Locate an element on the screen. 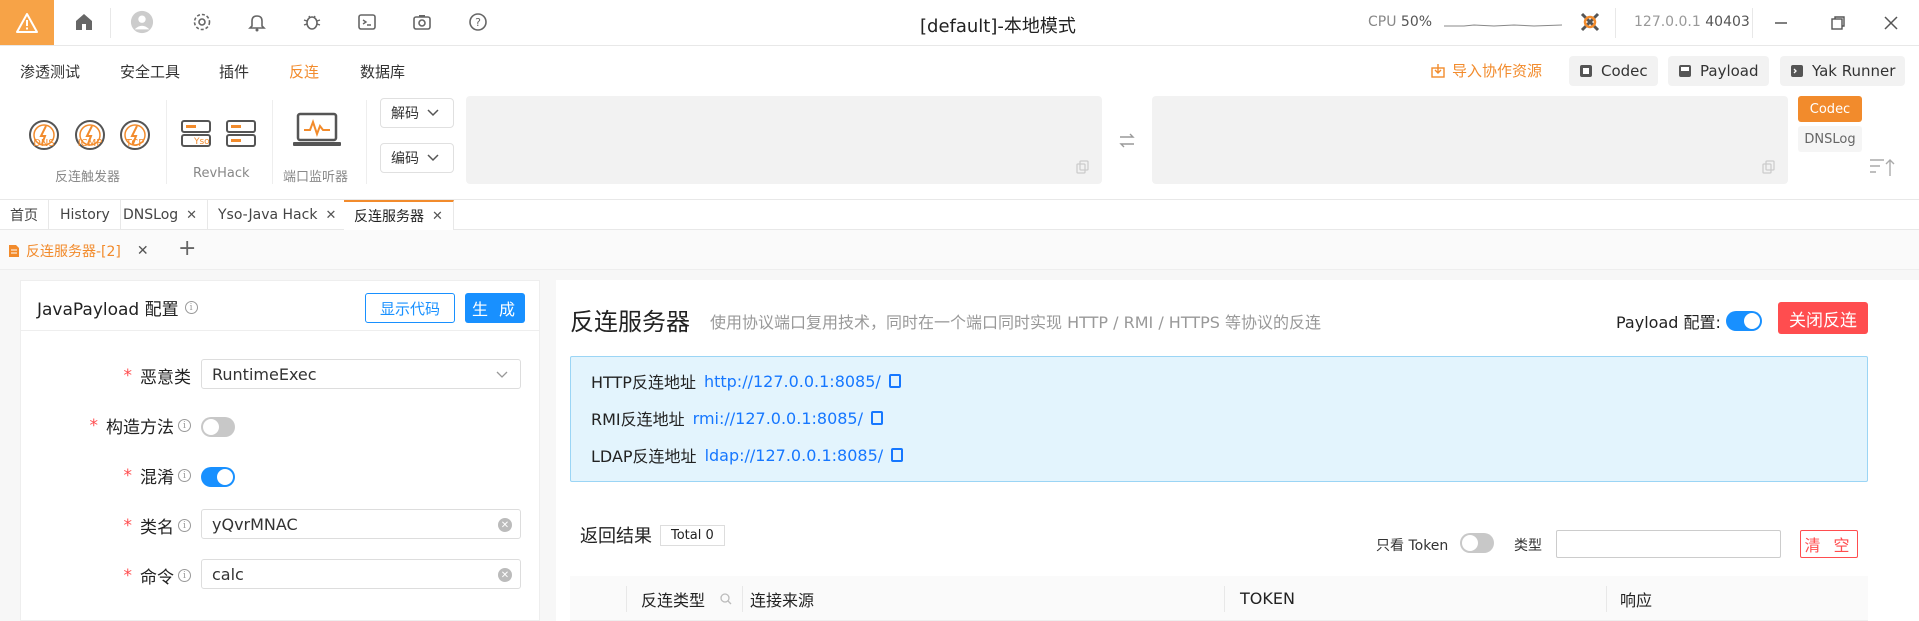  help-icon: ? is located at coordinates (478, 22).